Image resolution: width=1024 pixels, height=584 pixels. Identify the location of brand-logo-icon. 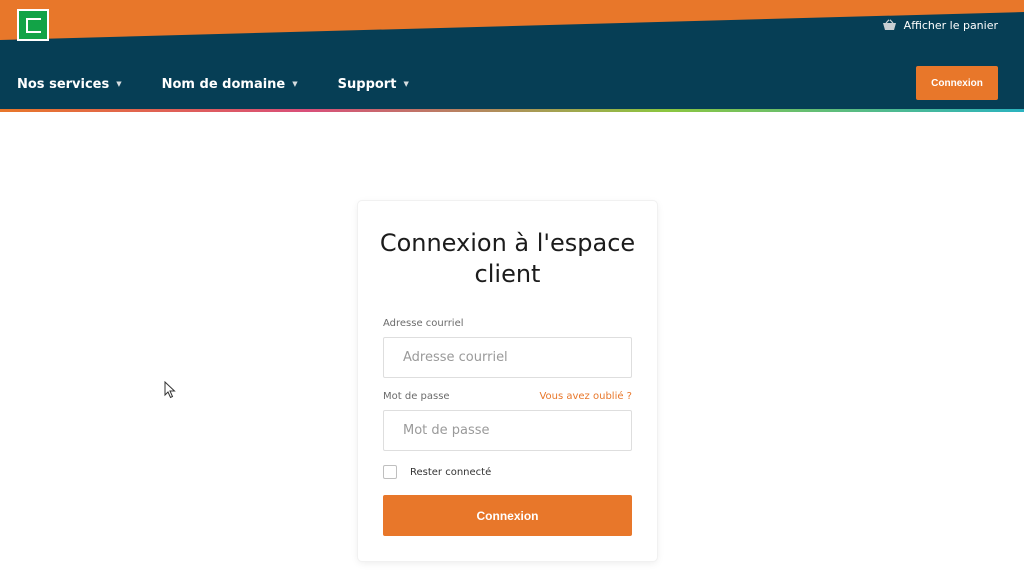
(33, 25).